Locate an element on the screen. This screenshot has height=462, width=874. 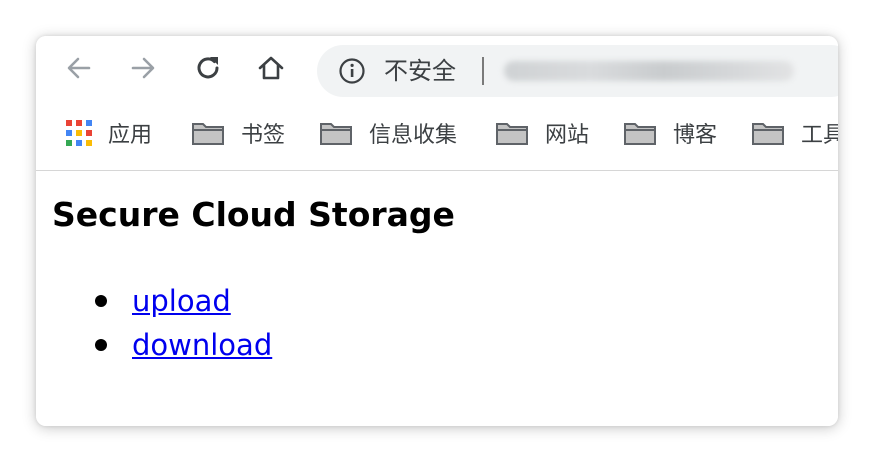
forward-button is located at coordinates (143, 68).